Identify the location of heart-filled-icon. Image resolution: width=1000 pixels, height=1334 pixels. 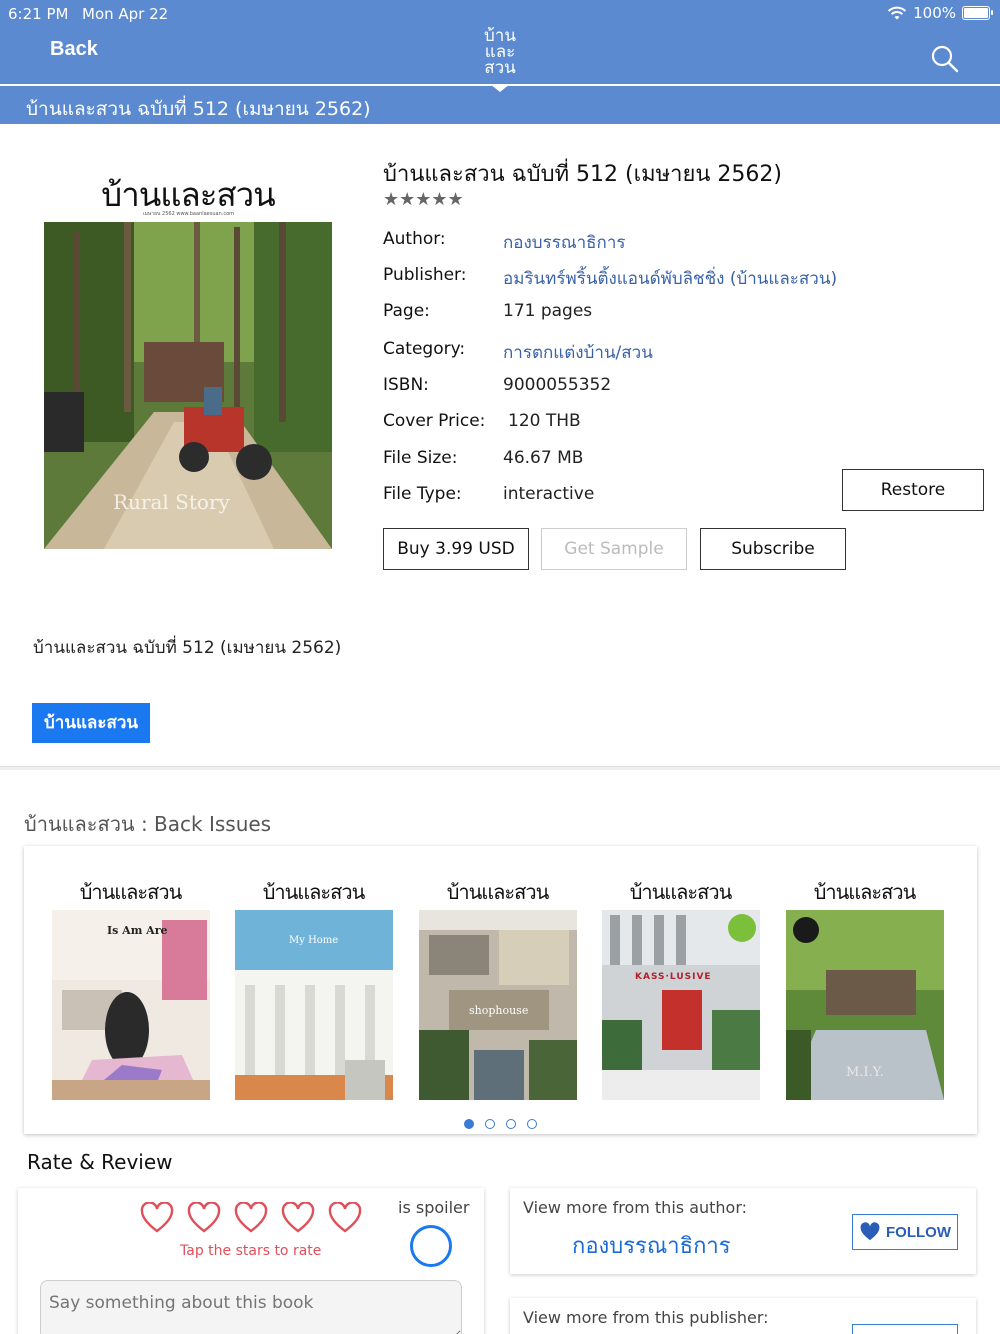
(870, 1231).